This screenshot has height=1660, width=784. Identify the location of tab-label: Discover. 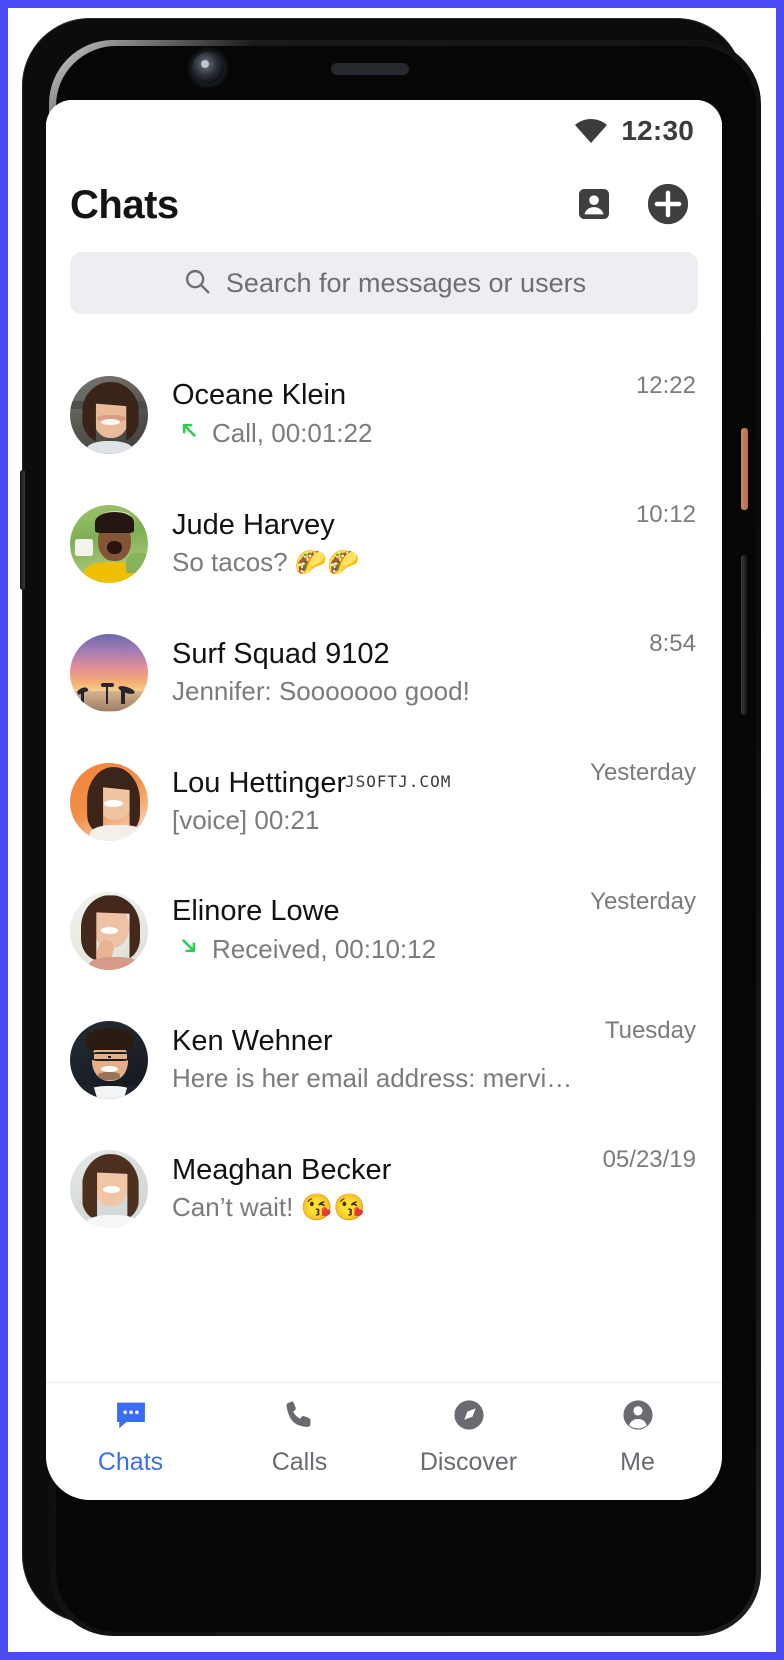
(468, 1462).